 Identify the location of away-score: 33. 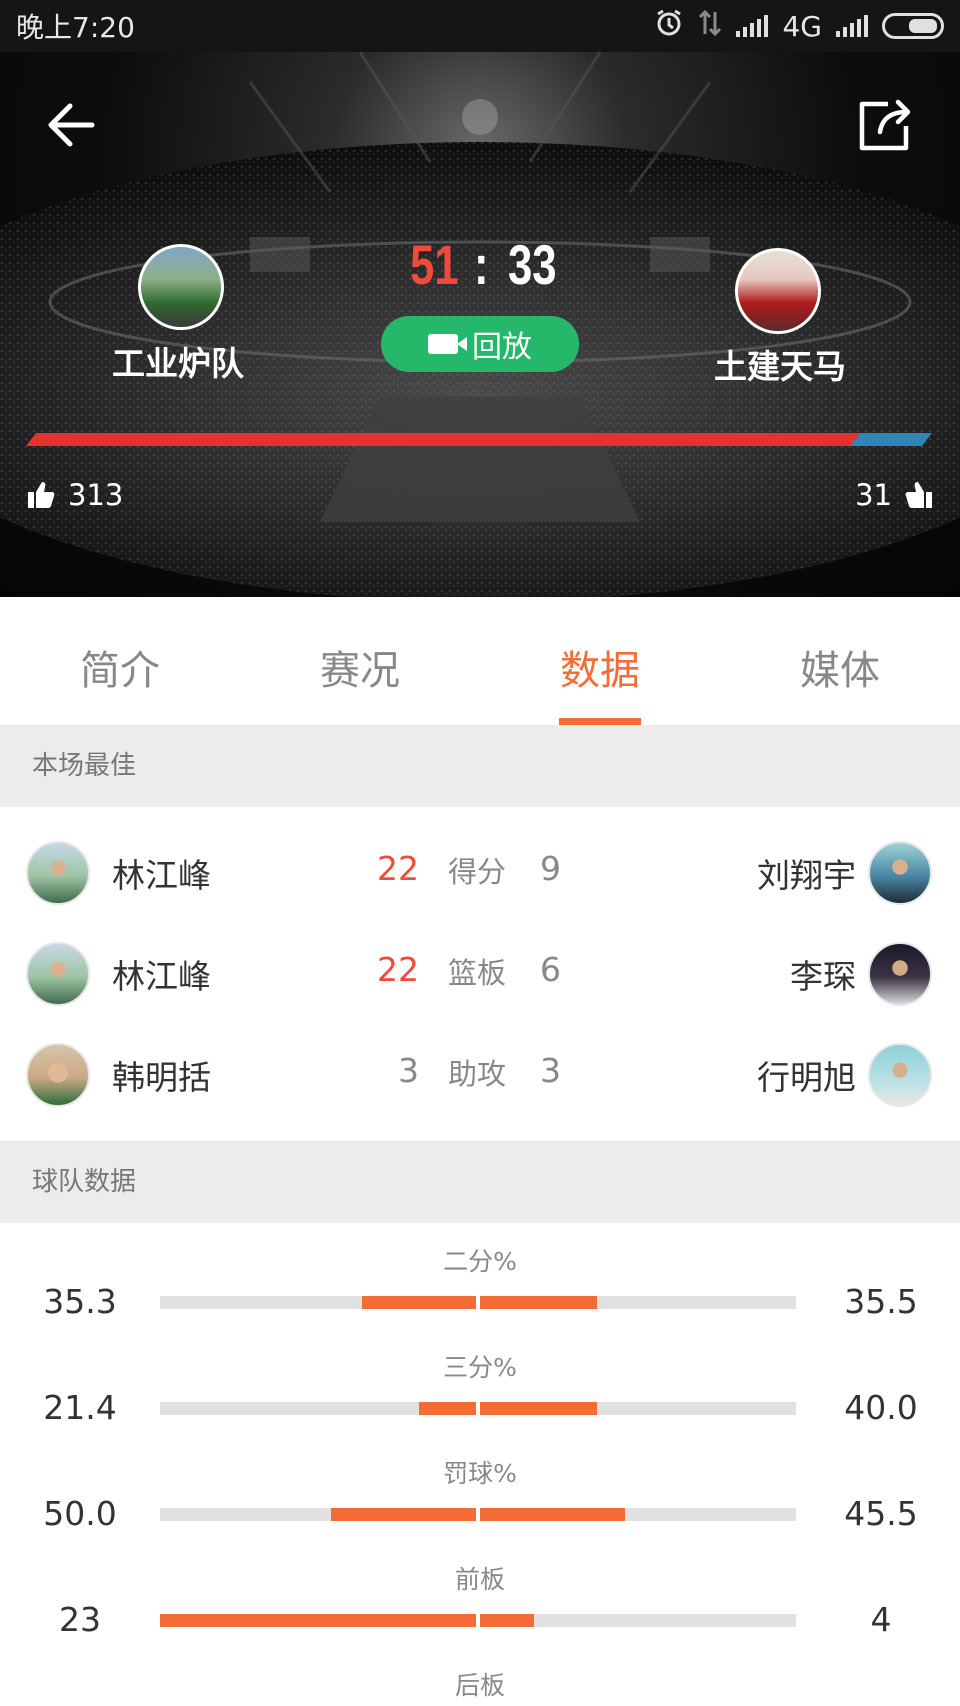
(532, 264).